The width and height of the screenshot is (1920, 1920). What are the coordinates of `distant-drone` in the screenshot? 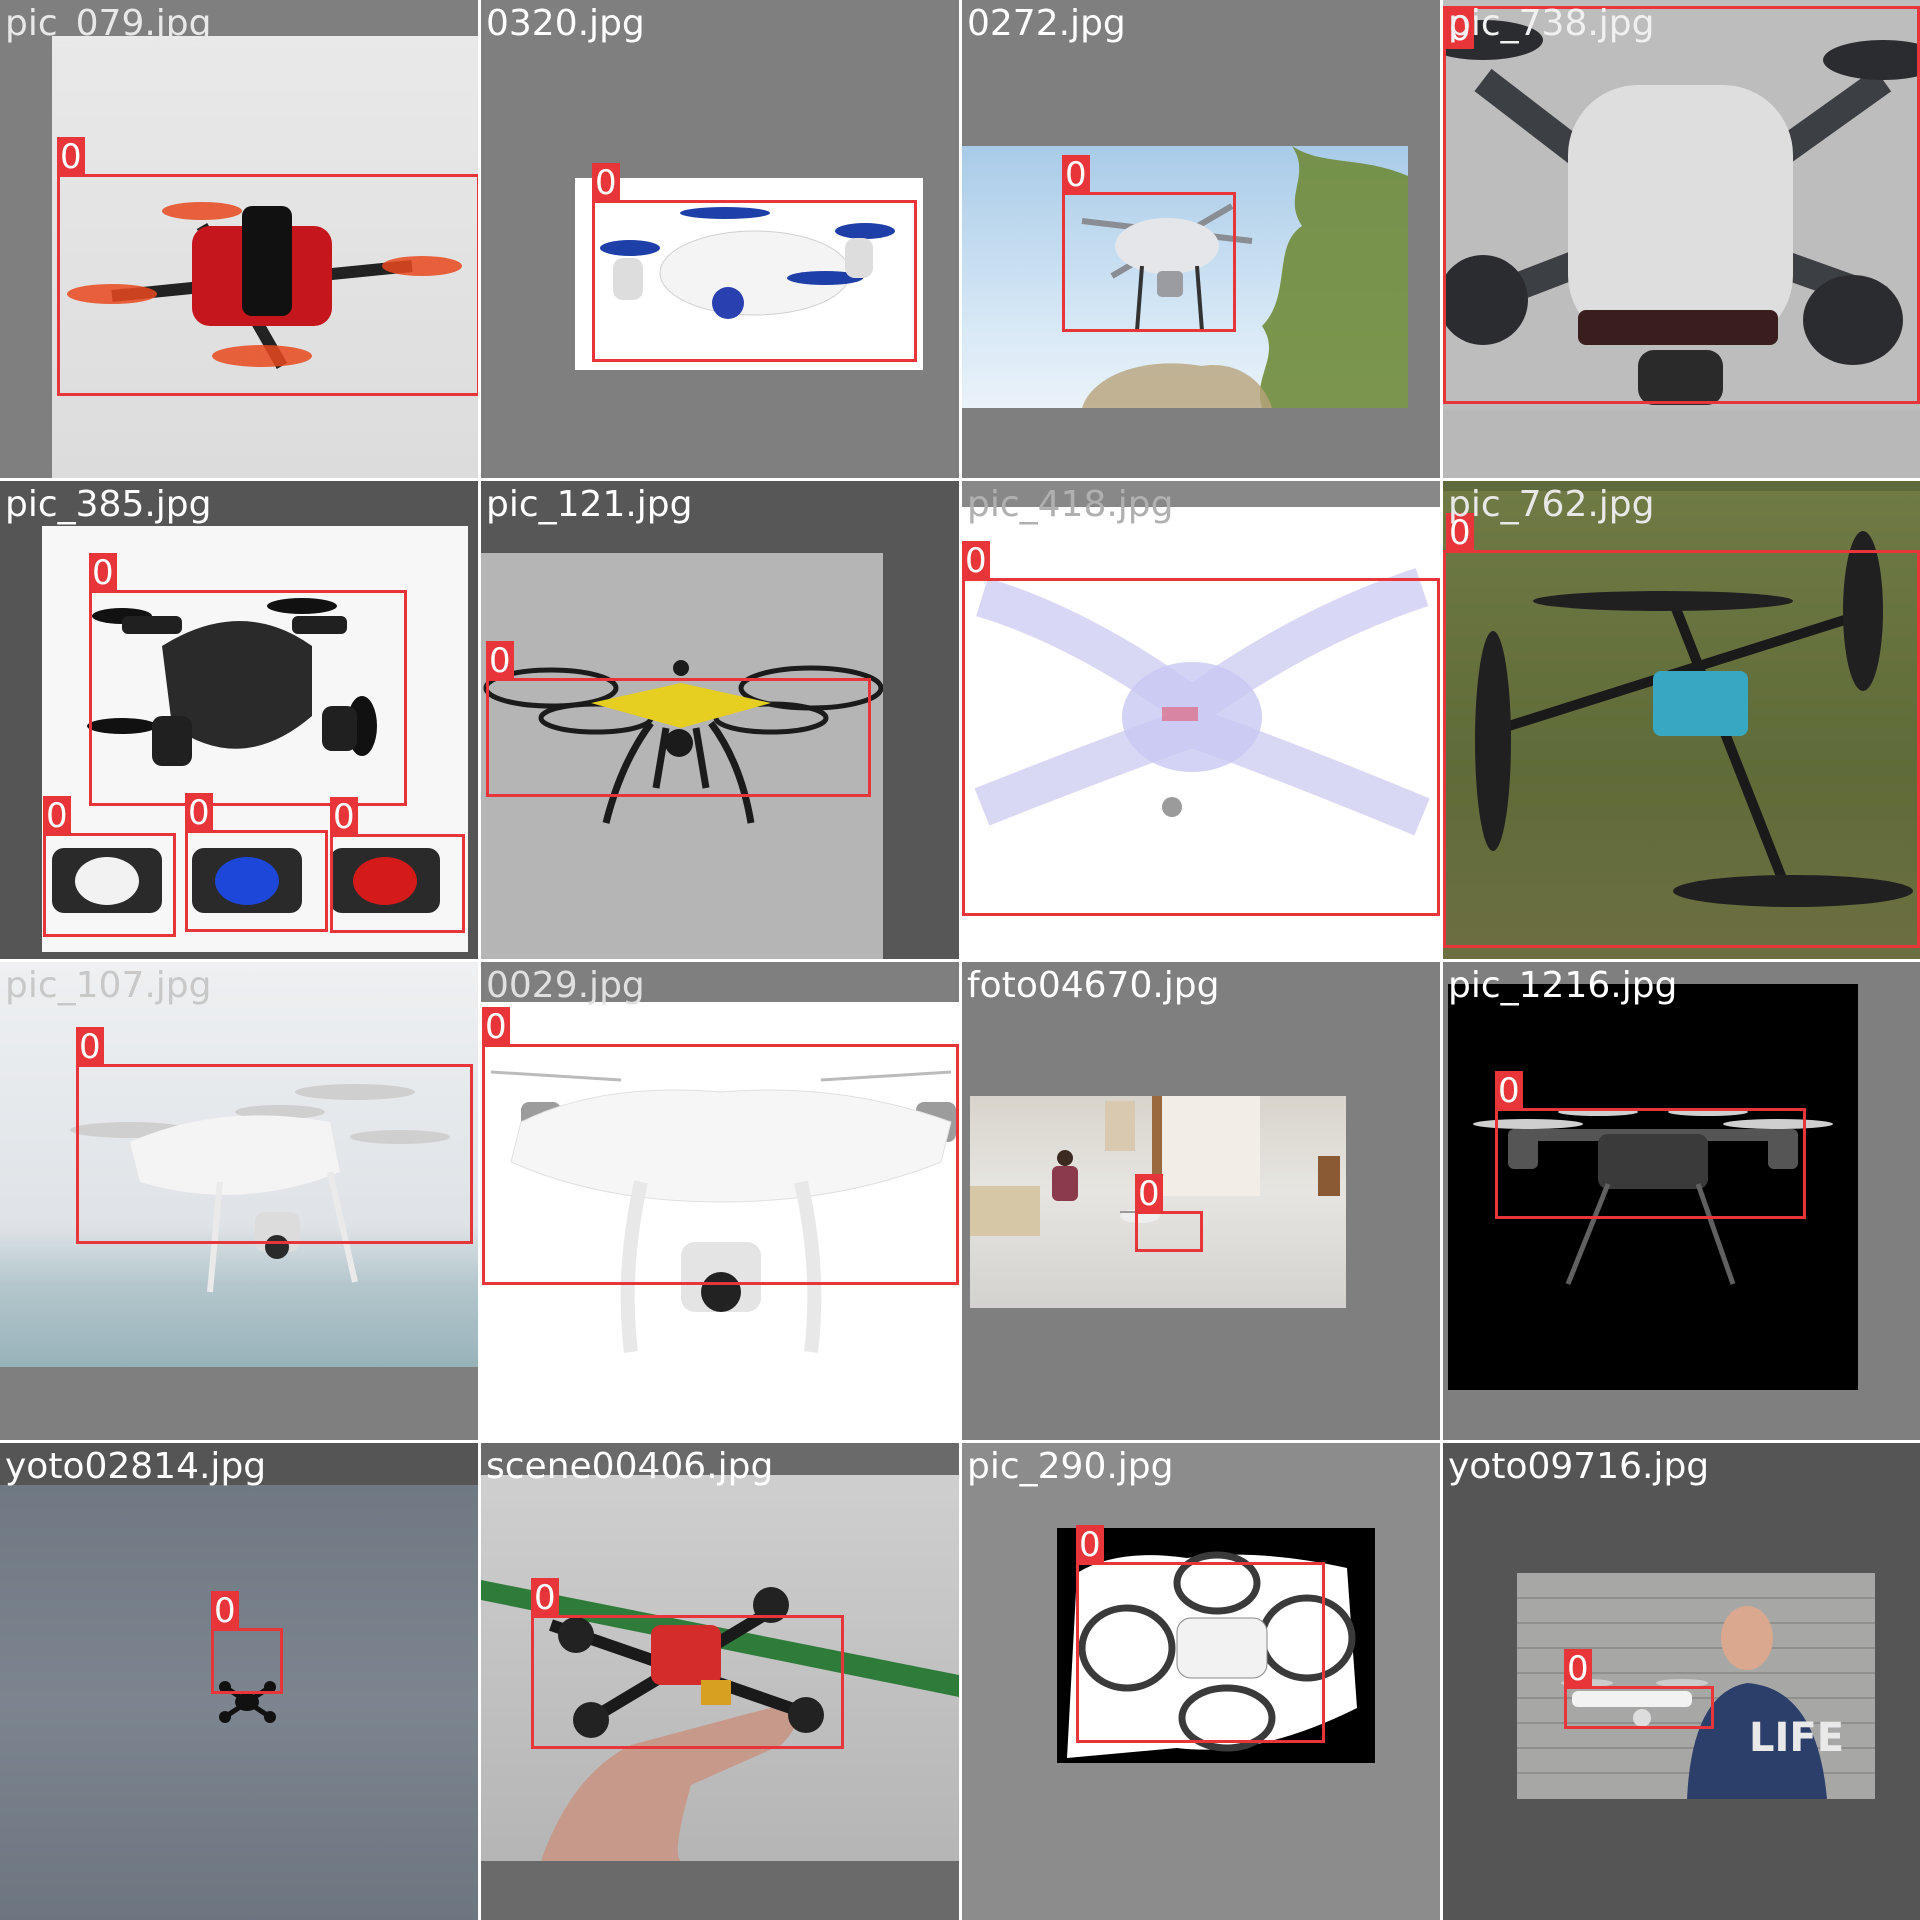 It's located at (247, 1702).